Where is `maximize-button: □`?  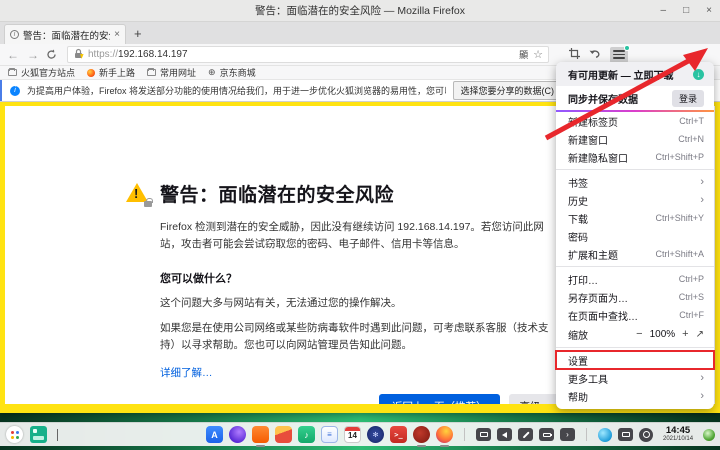
maximize-button: □ is located at coordinates (686, 11).